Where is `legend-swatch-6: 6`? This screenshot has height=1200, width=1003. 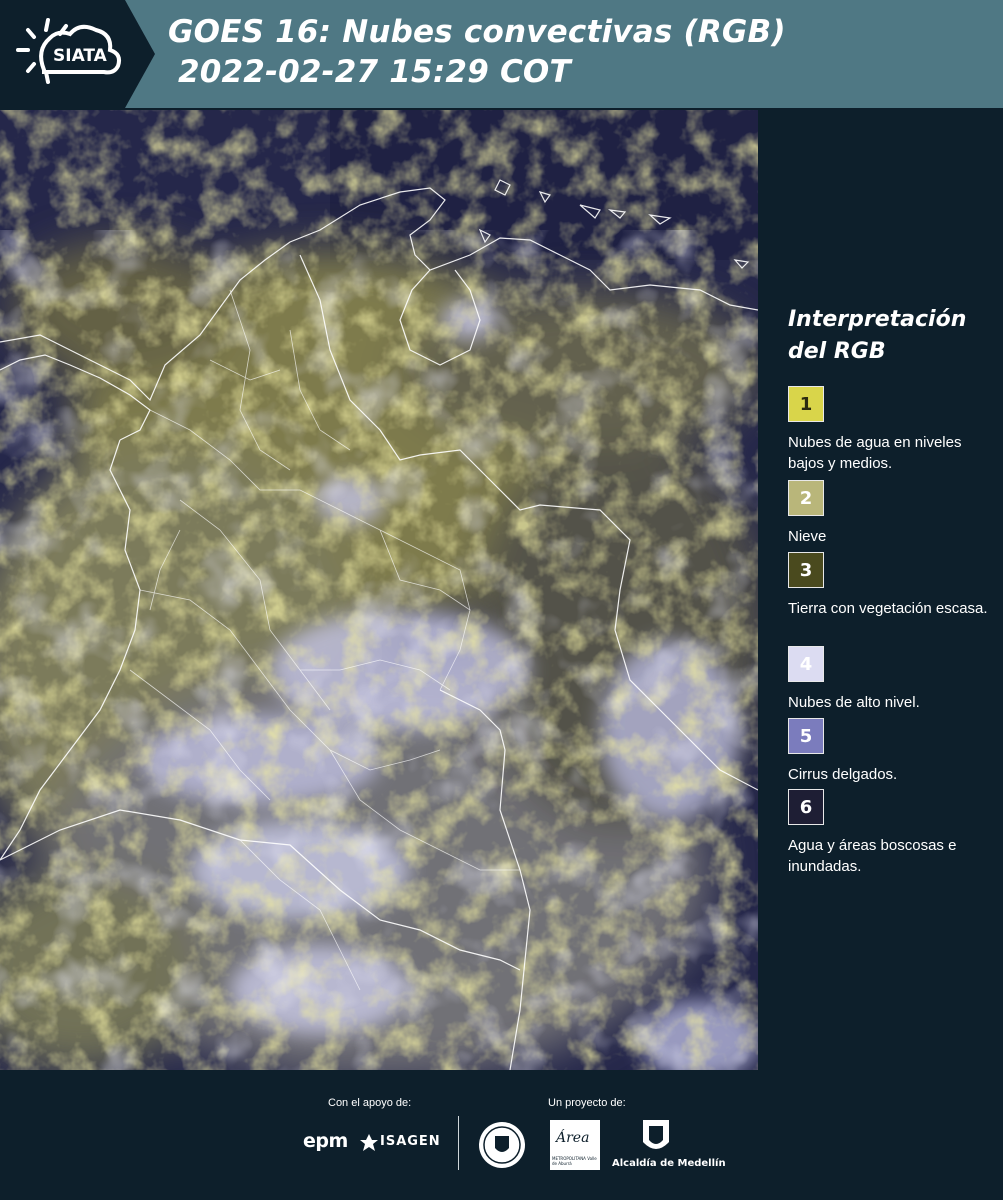 legend-swatch-6: 6 is located at coordinates (806, 807).